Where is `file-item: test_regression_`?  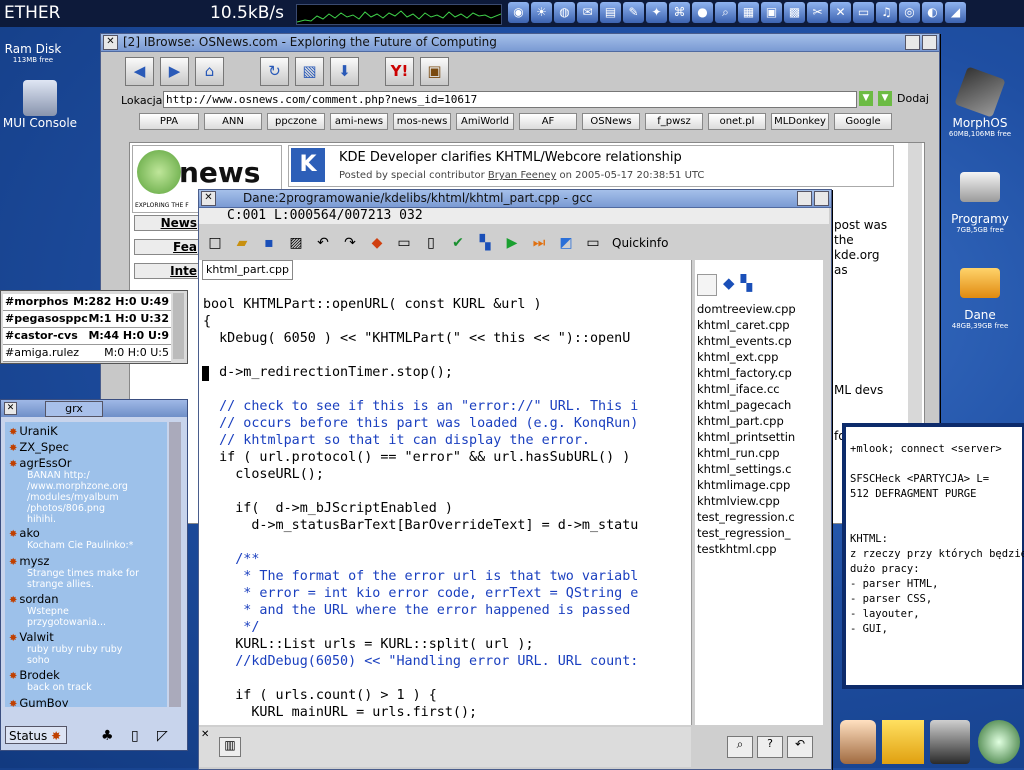
file-item: test_regression_ is located at coordinates (744, 533).